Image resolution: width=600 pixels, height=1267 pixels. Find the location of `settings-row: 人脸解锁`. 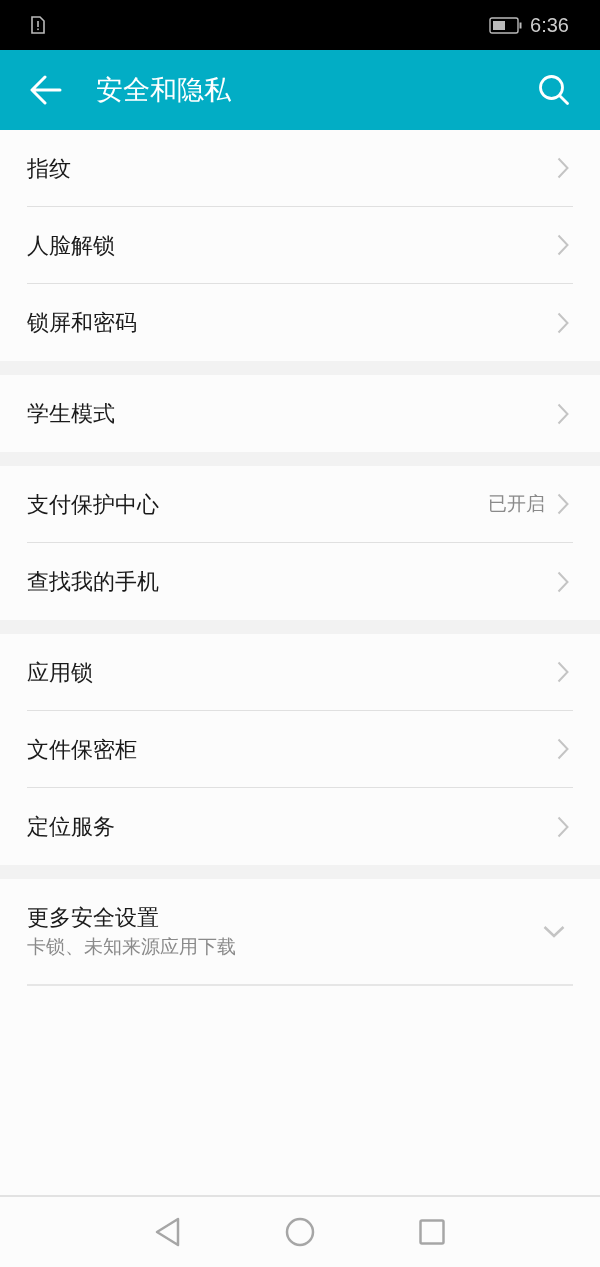

settings-row: 人脸解锁 is located at coordinates (300, 245).